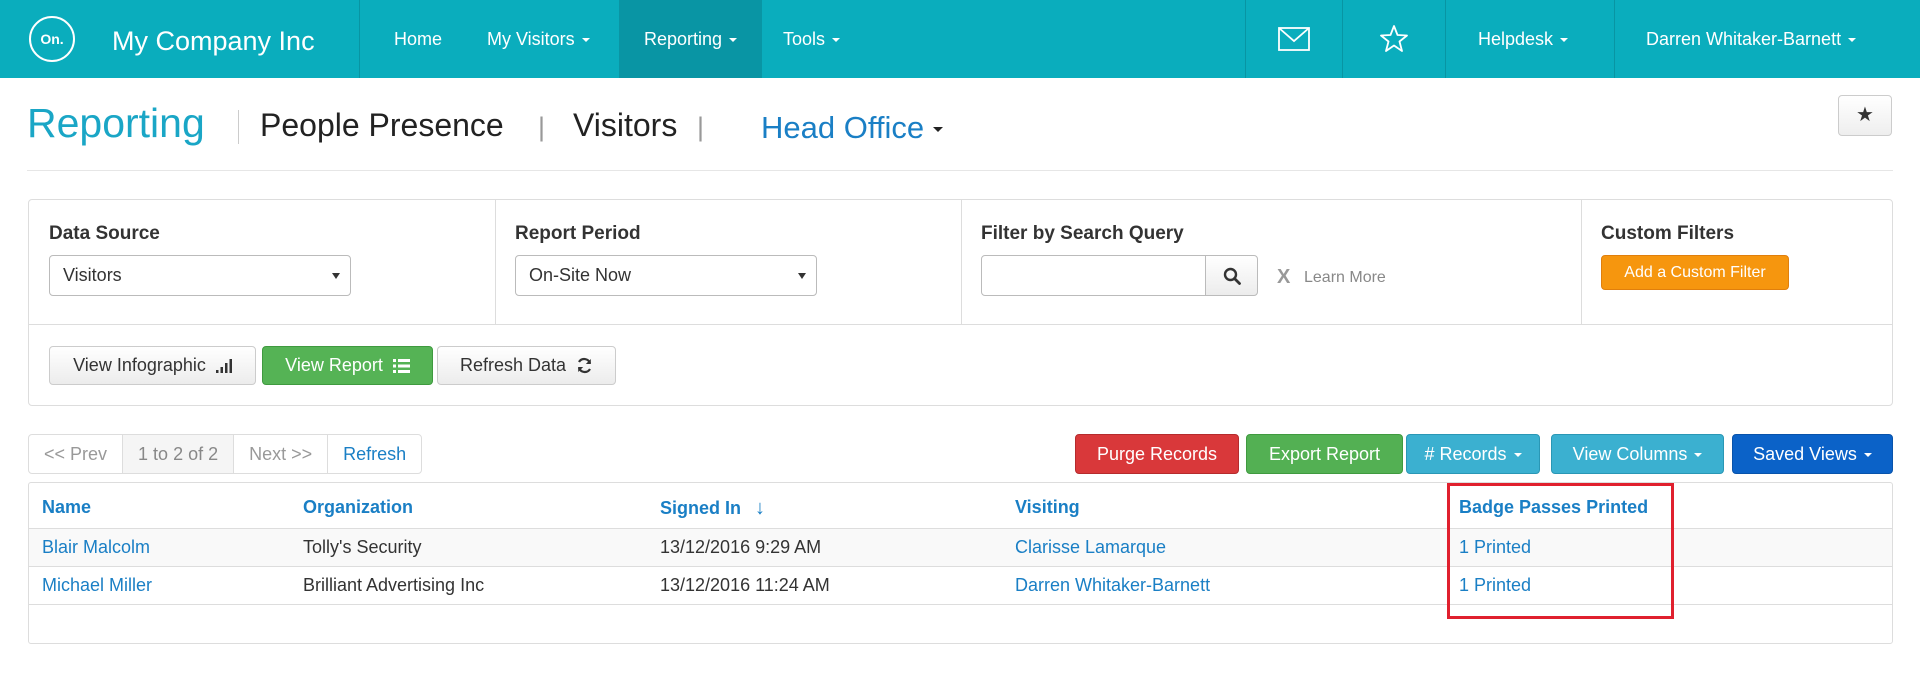  I want to click on nav-tools-label: Tools, so click(804, 39).